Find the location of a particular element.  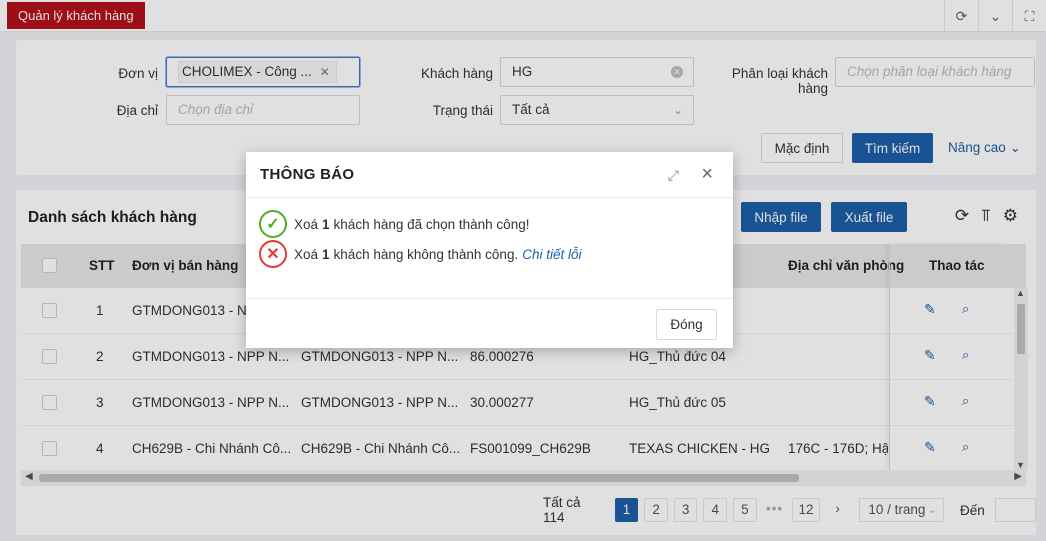

msg1-prefix: Xoá is located at coordinates (306, 224).